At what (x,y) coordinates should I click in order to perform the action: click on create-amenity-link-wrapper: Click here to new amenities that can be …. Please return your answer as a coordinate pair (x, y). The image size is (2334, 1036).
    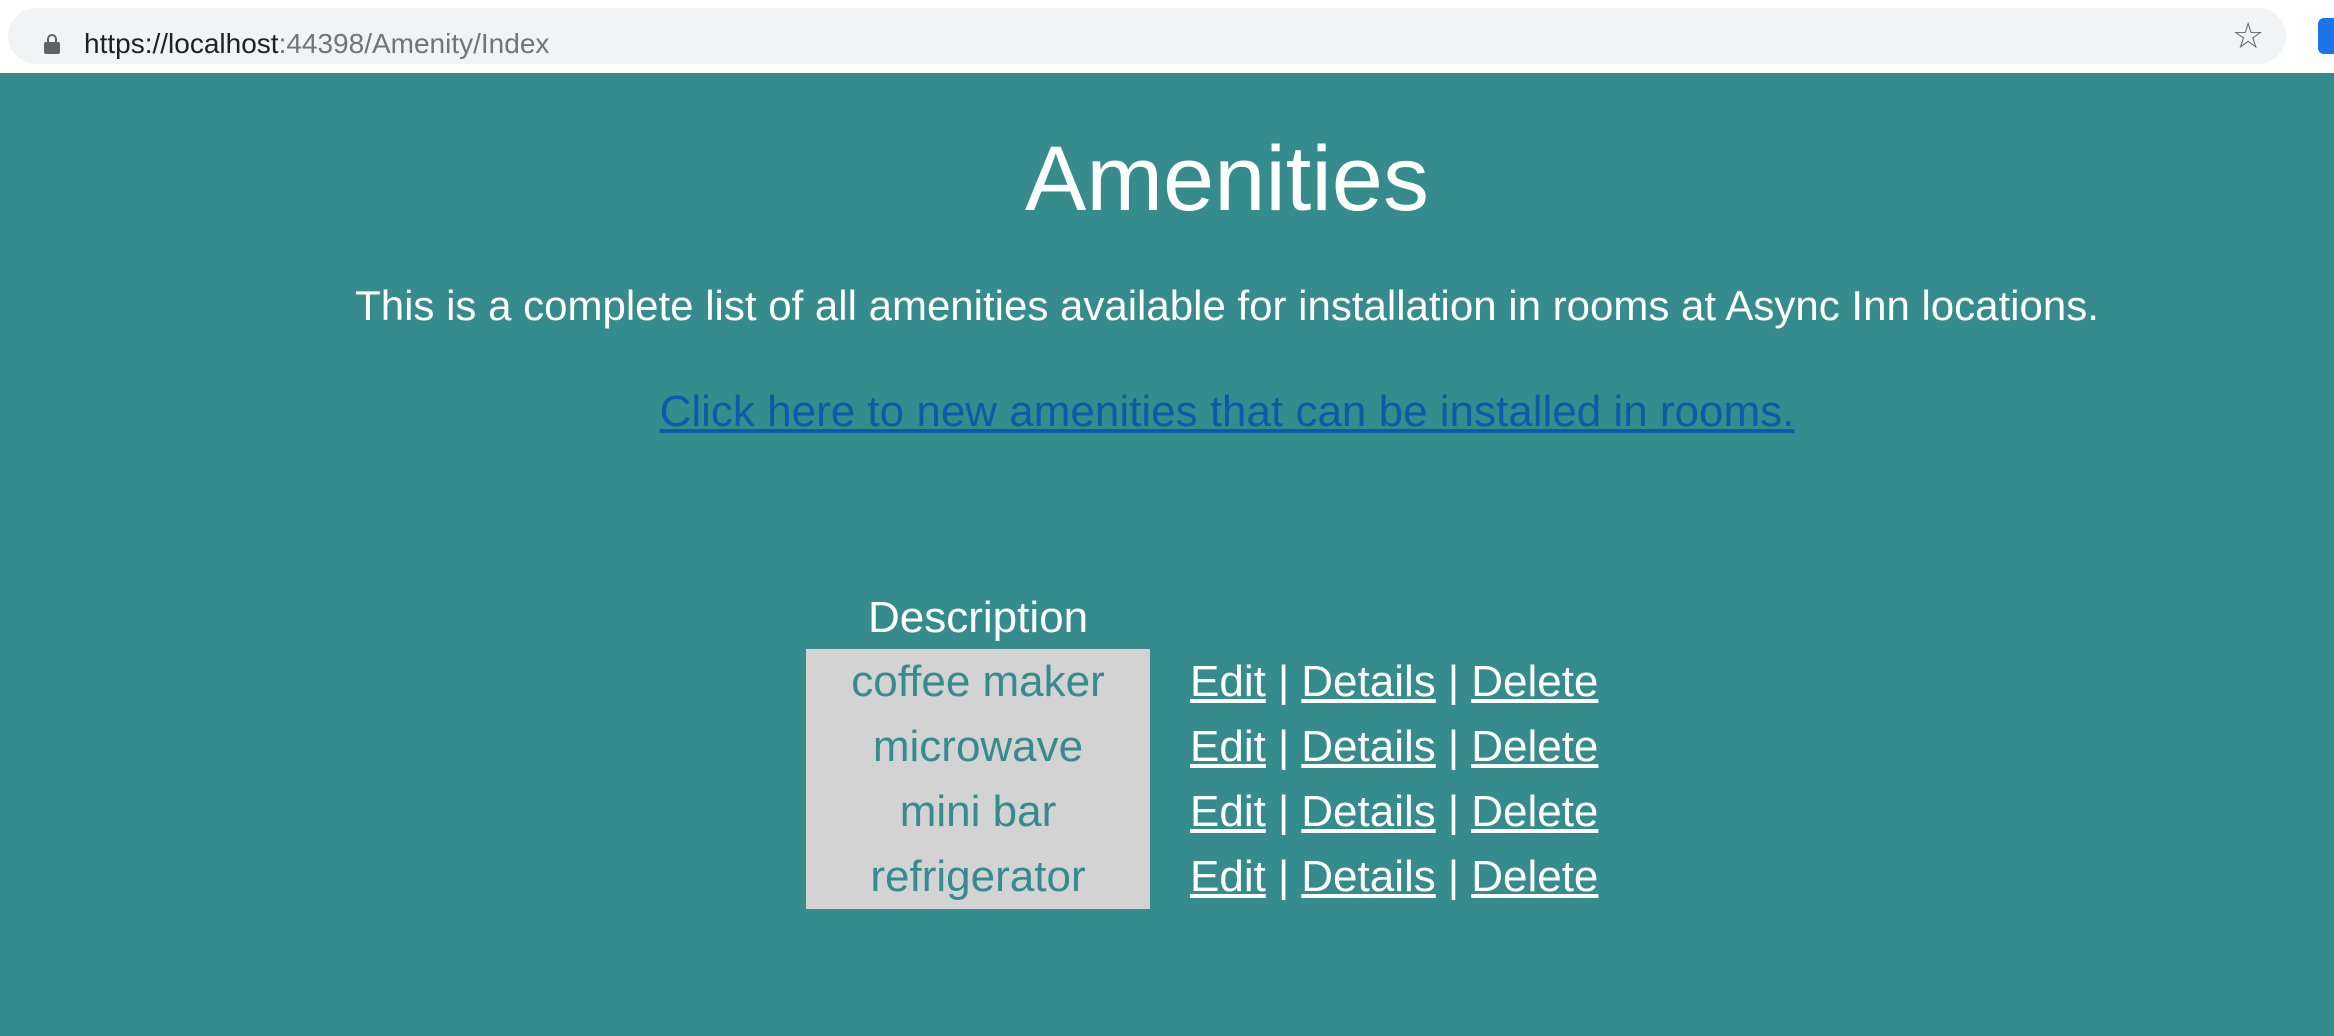
    Looking at the image, I should click on (1167, 412).